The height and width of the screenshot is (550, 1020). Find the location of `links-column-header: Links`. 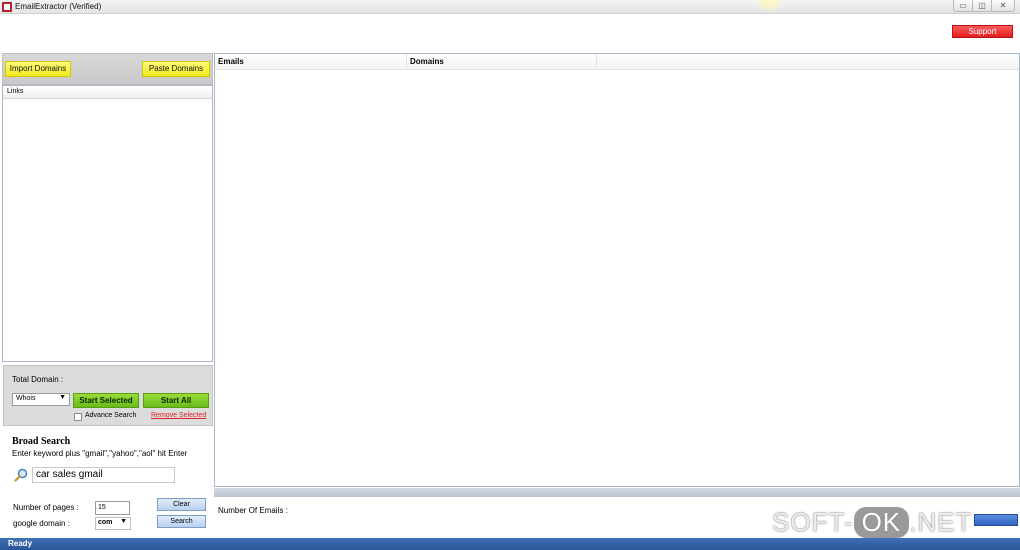

links-column-header: Links is located at coordinates (107, 92).